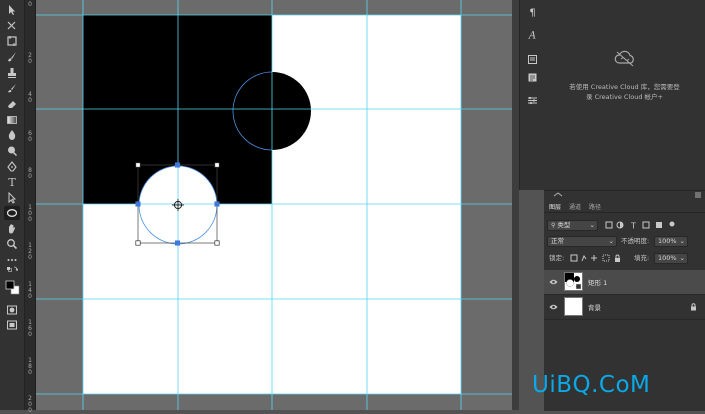 The height and width of the screenshot is (414, 705). Describe the element at coordinates (30, 290) in the screenshot. I see `ruler-label: 1 4 0` at that location.